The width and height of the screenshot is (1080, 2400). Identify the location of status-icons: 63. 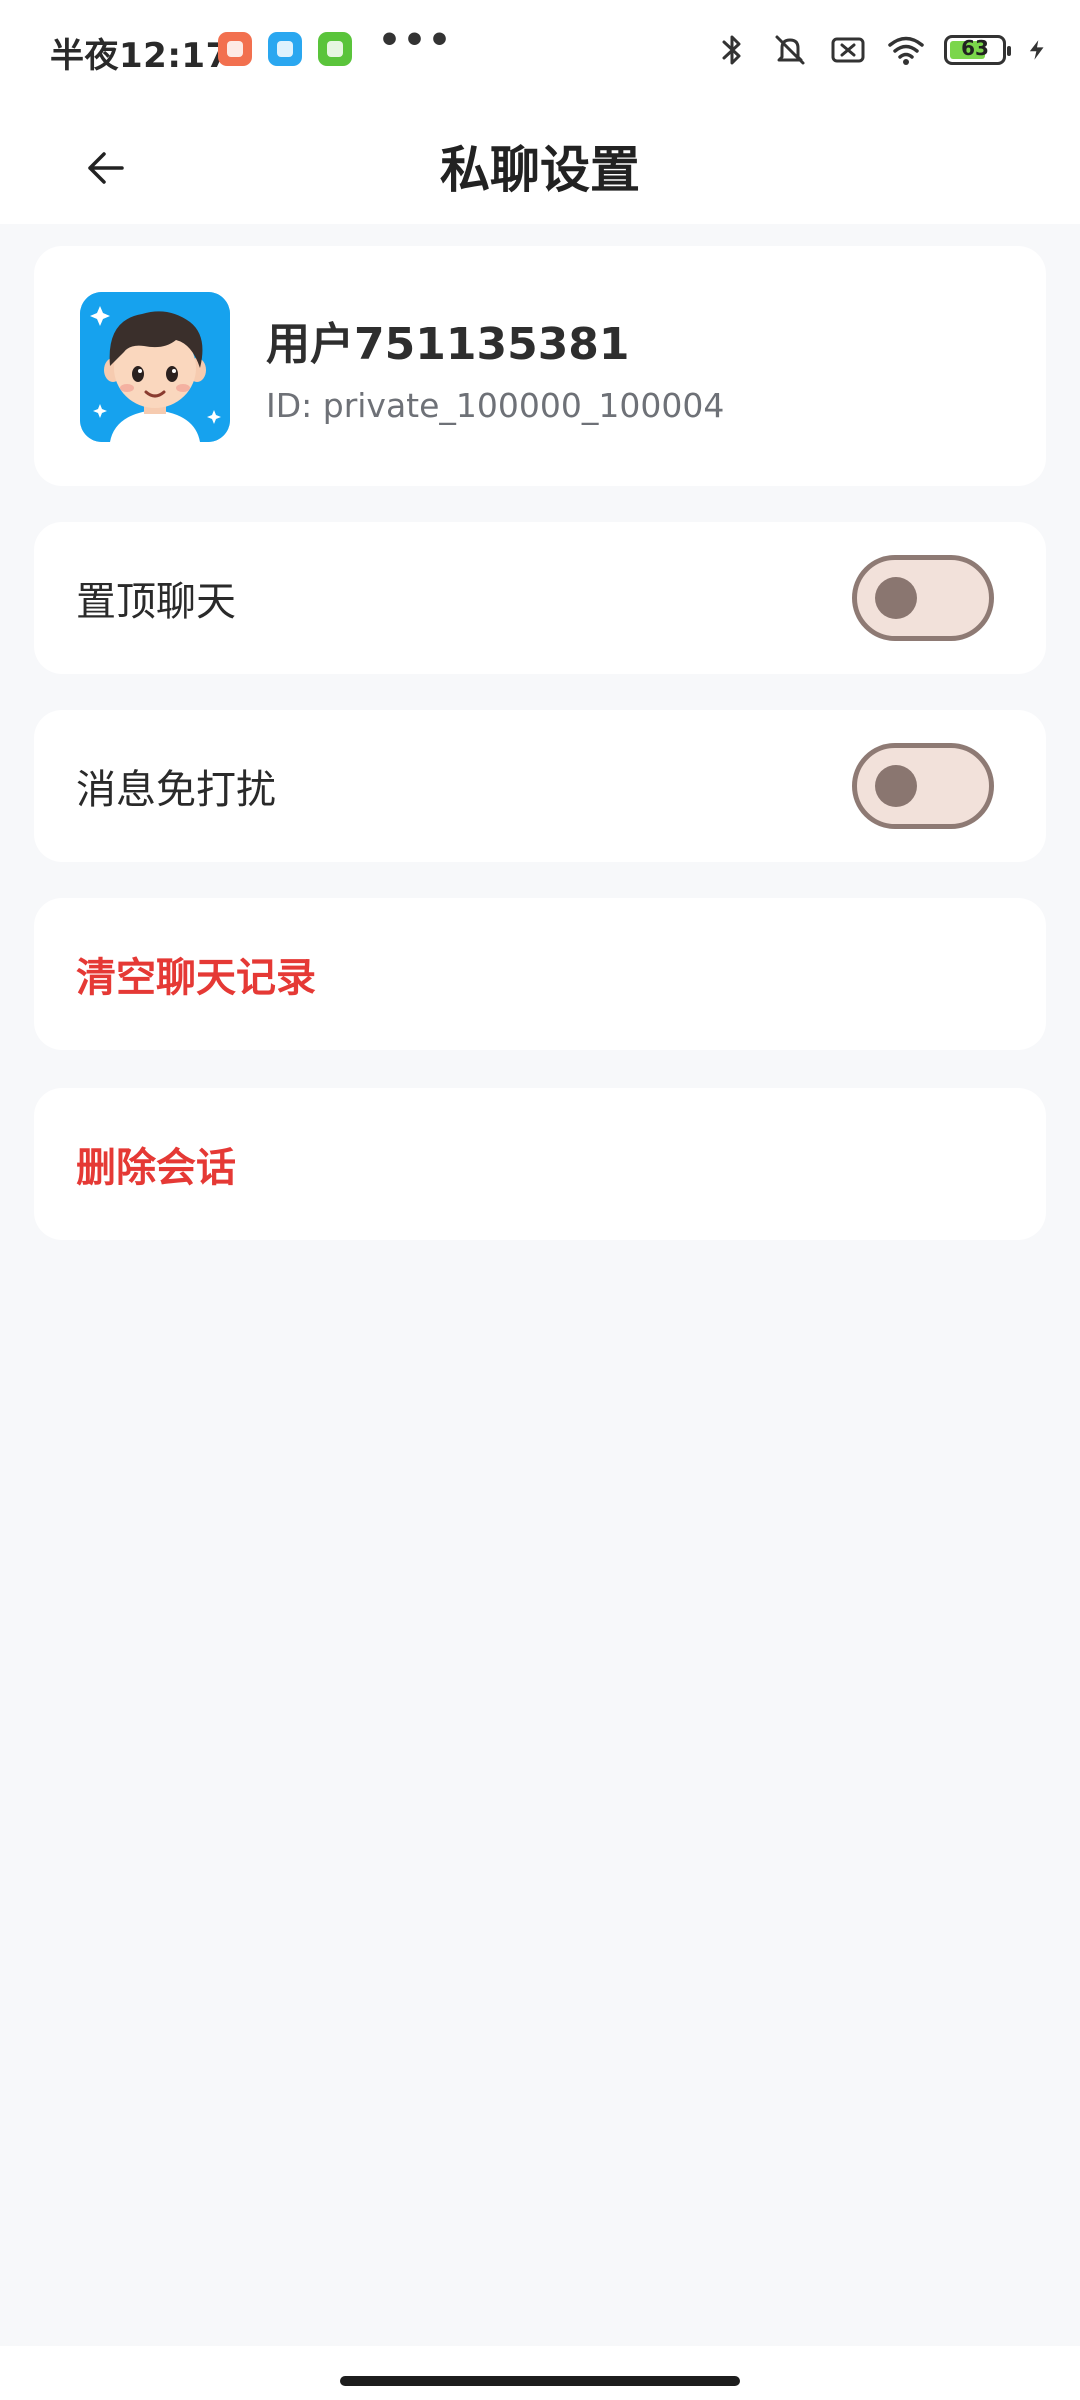
(881, 50).